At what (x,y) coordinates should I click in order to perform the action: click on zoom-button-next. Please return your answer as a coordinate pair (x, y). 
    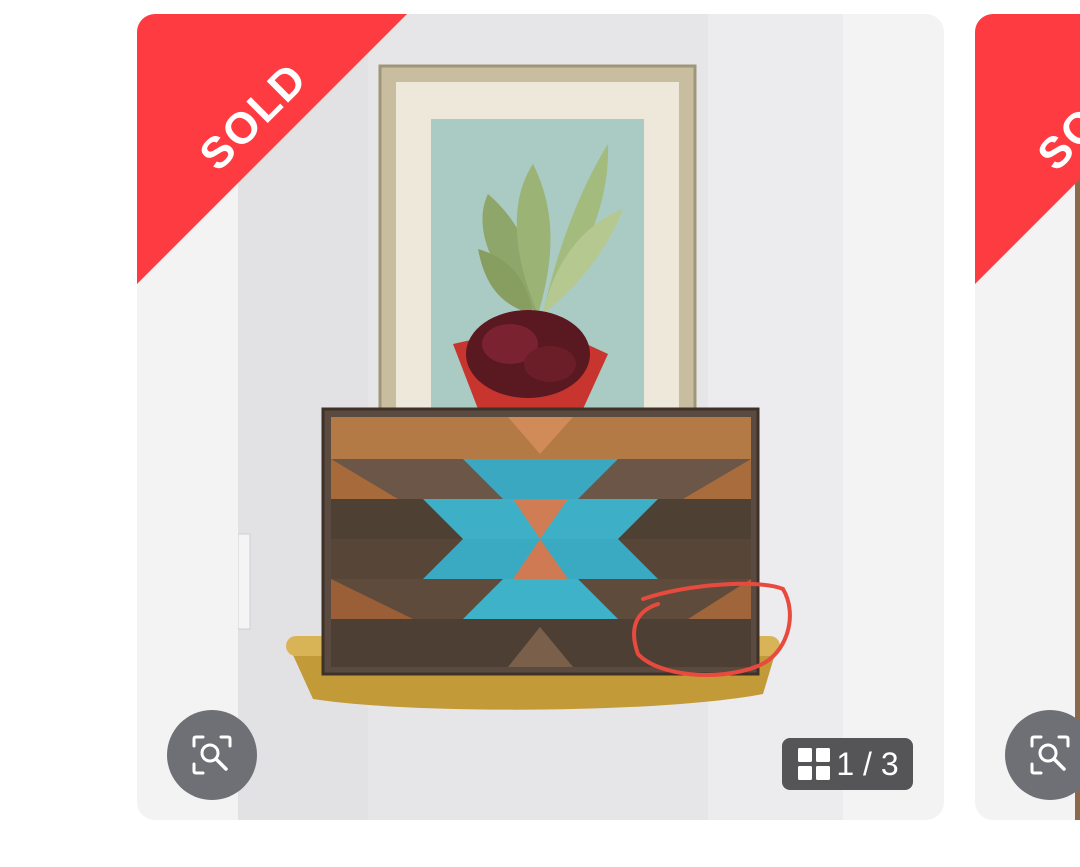
    Looking at the image, I should click on (1042, 755).